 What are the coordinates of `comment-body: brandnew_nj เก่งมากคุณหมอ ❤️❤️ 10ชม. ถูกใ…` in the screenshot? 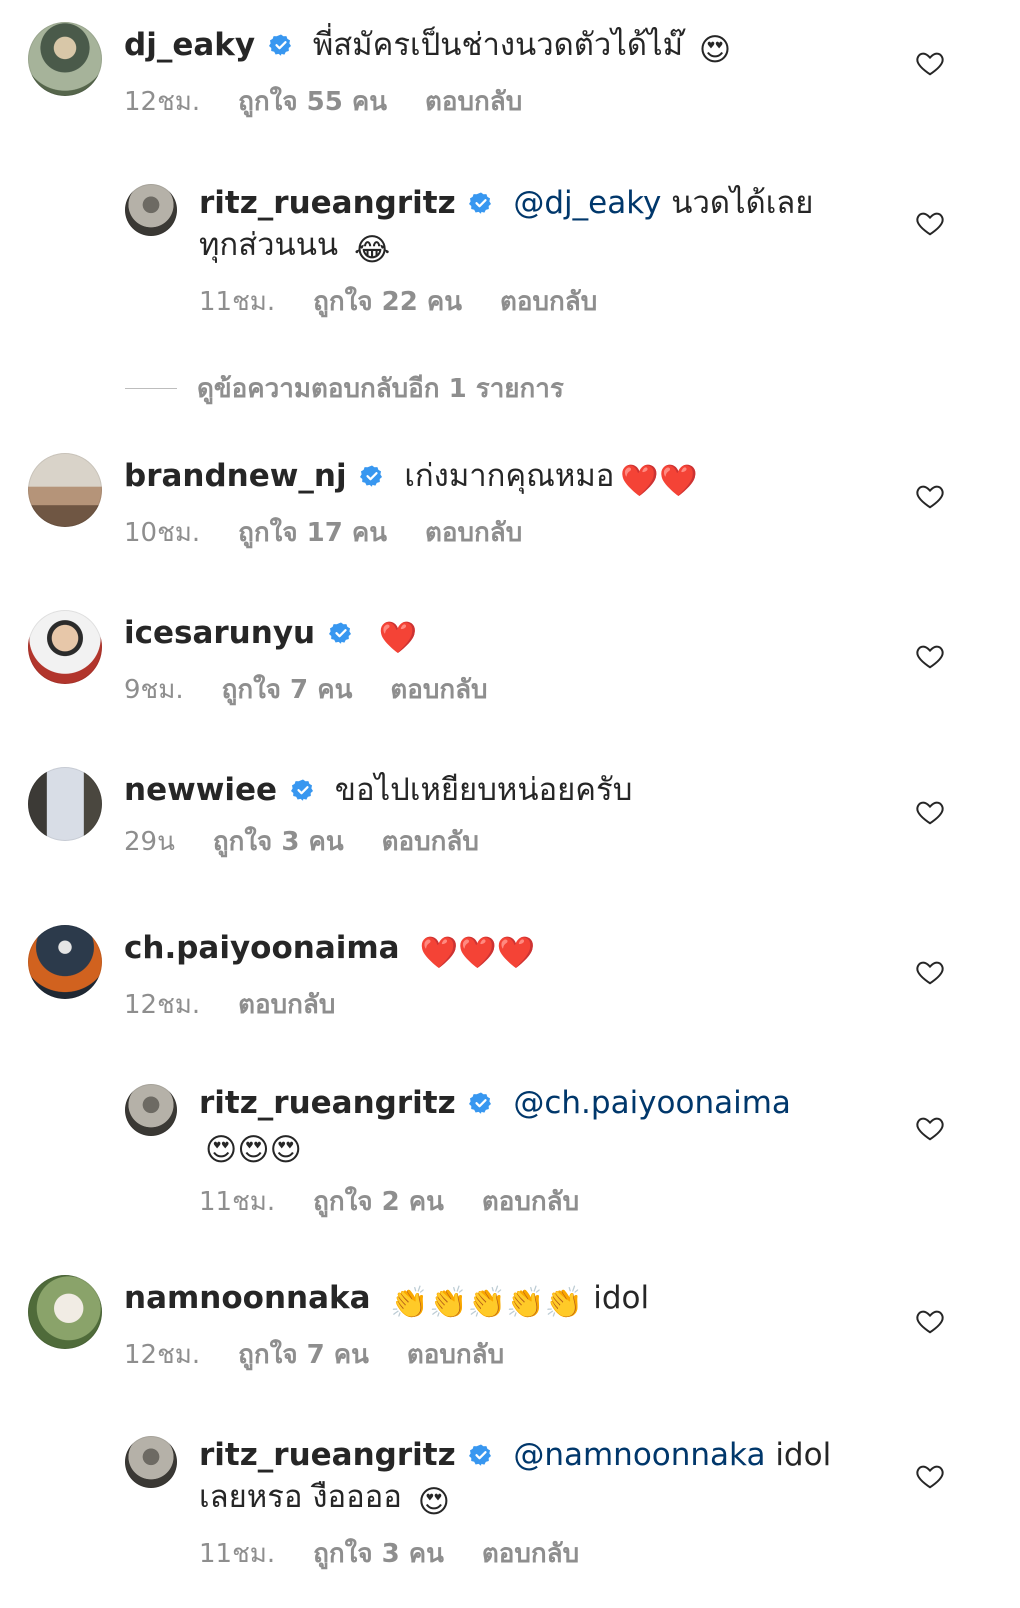 It's located at (469, 504).